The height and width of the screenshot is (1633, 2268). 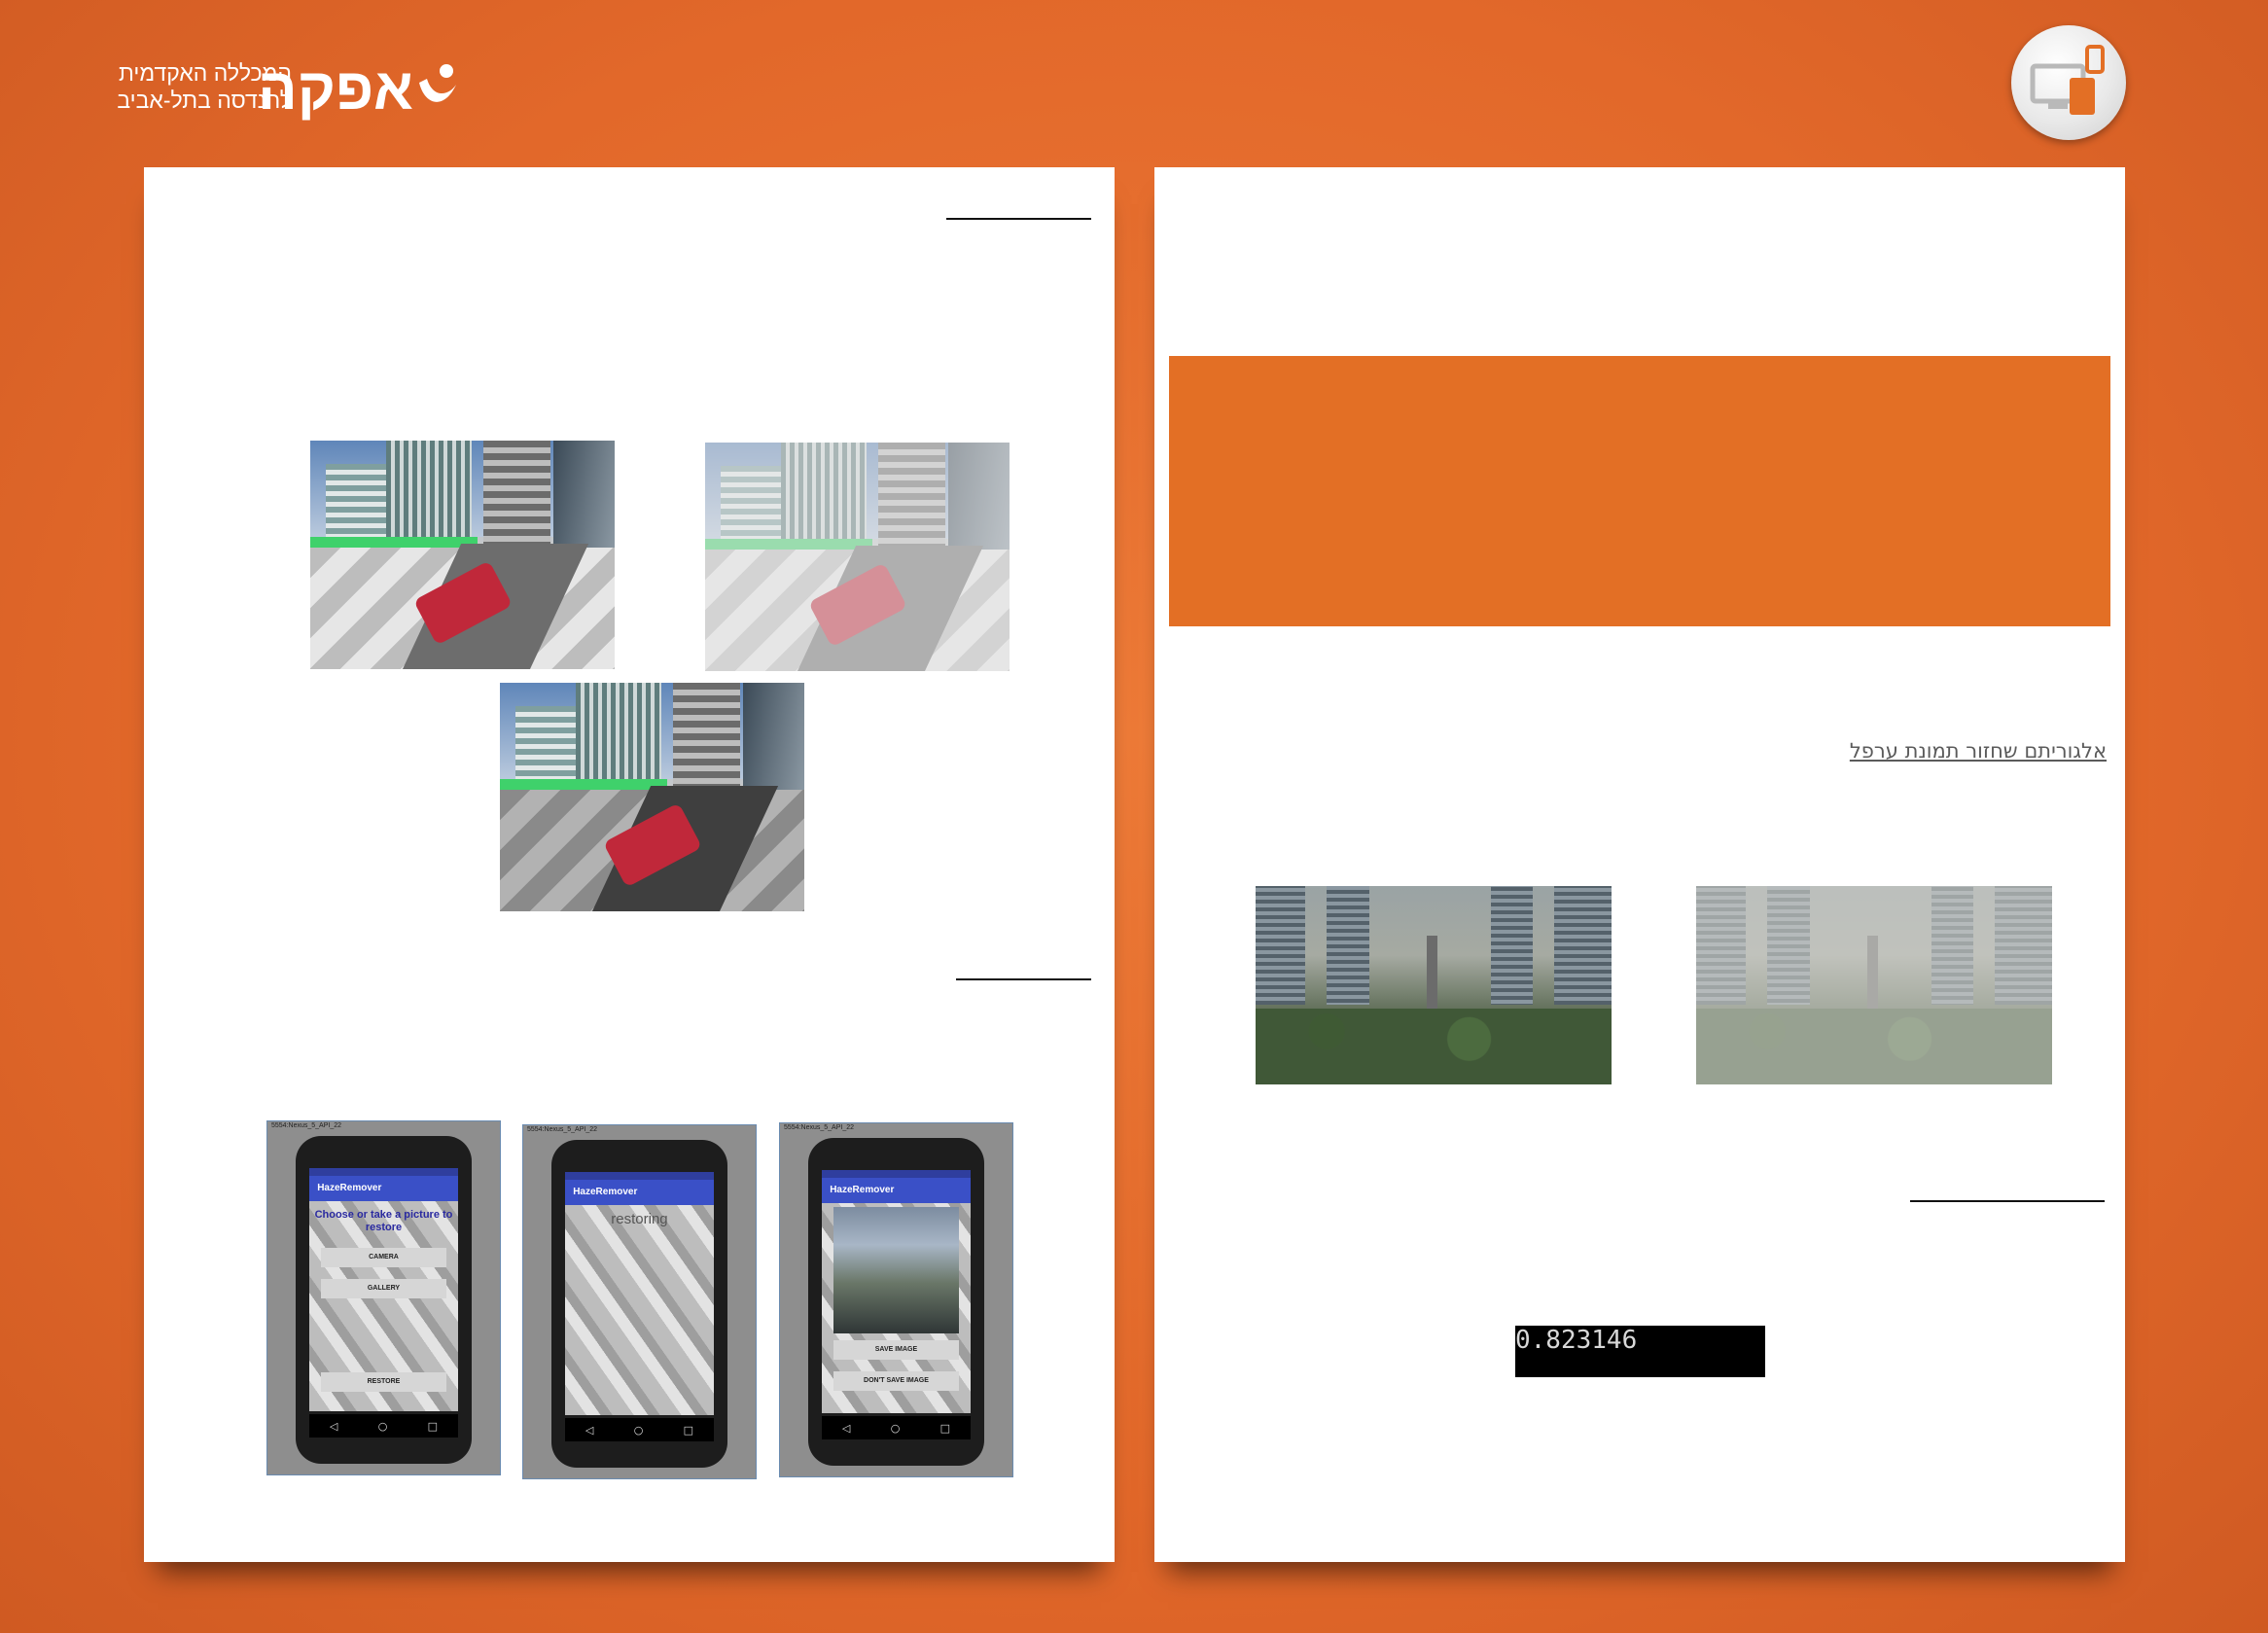 I want to click on scene-image-restored, so click(x=652, y=797).